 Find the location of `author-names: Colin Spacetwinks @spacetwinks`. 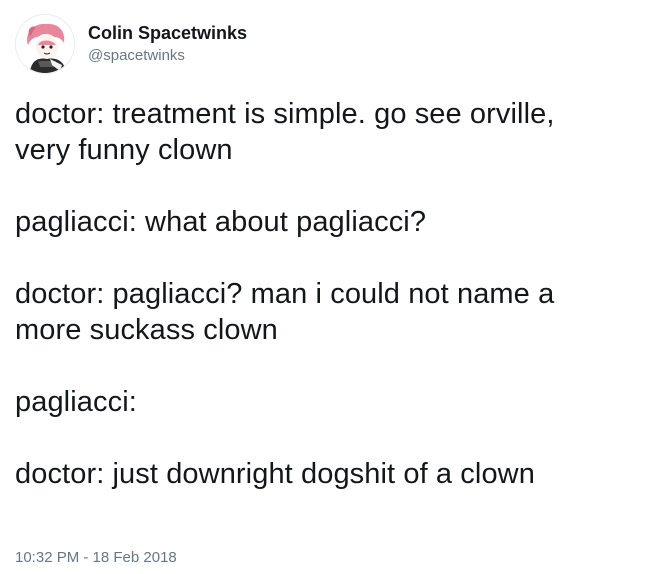

author-names: Colin Spacetwinks @spacetwinks is located at coordinates (167, 44).